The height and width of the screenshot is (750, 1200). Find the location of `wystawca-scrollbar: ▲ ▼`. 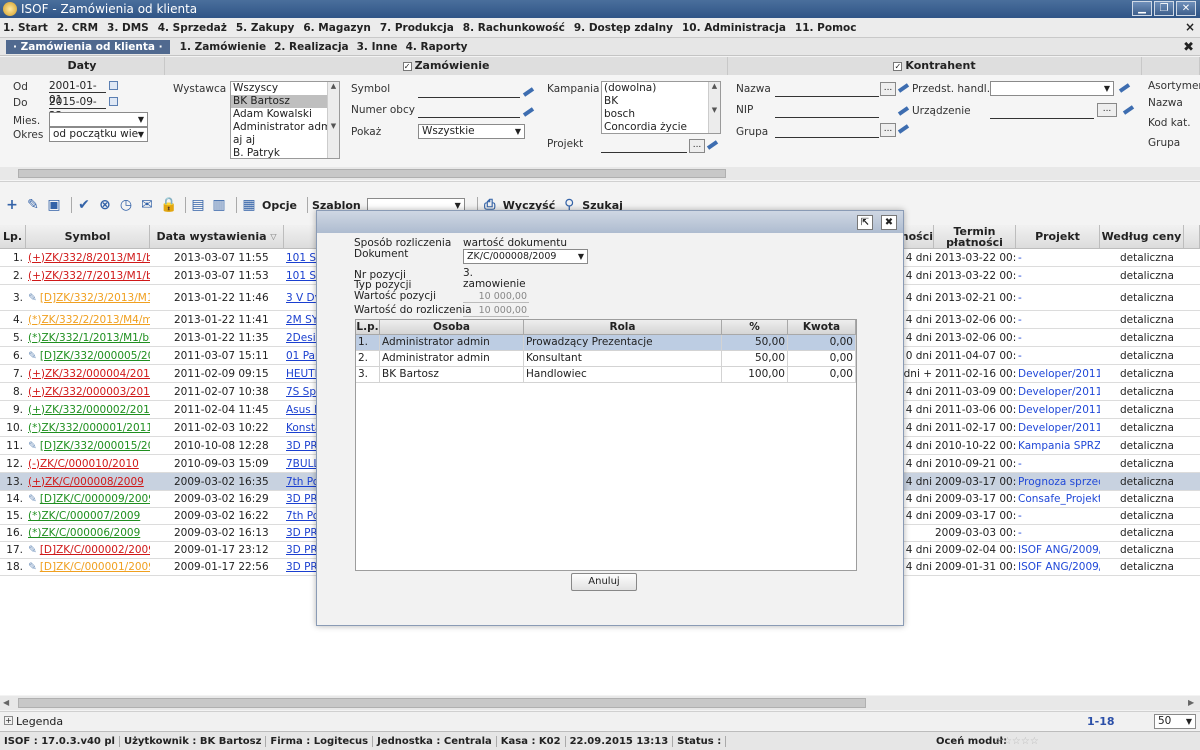

wystawca-scrollbar: ▲ ▼ is located at coordinates (333, 120).